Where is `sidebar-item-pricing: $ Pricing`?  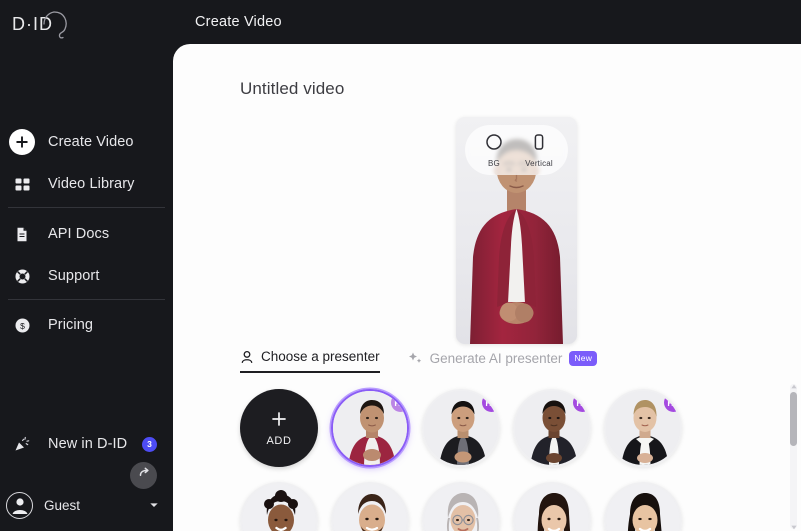
sidebar-item-pricing: $ Pricing is located at coordinates (86, 325).